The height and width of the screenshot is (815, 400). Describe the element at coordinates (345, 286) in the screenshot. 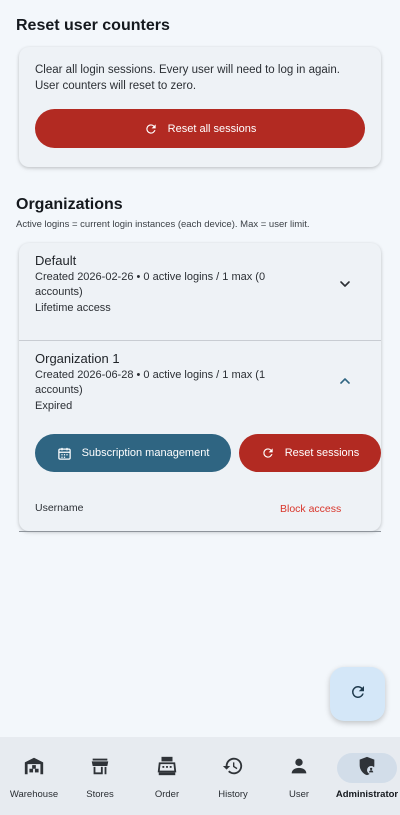

I see `chevron-down-icon` at that location.